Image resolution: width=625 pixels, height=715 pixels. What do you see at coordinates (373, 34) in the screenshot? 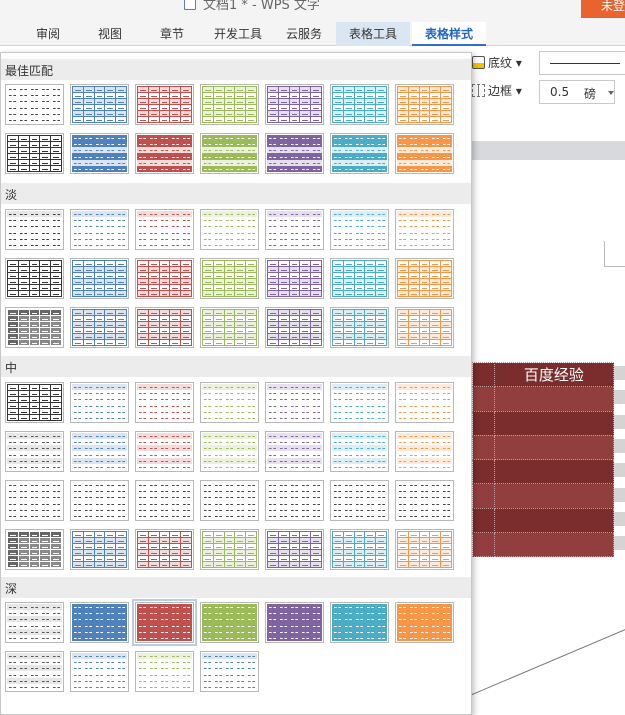
I see `tab-table-tools: 表格工具` at bounding box center [373, 34].